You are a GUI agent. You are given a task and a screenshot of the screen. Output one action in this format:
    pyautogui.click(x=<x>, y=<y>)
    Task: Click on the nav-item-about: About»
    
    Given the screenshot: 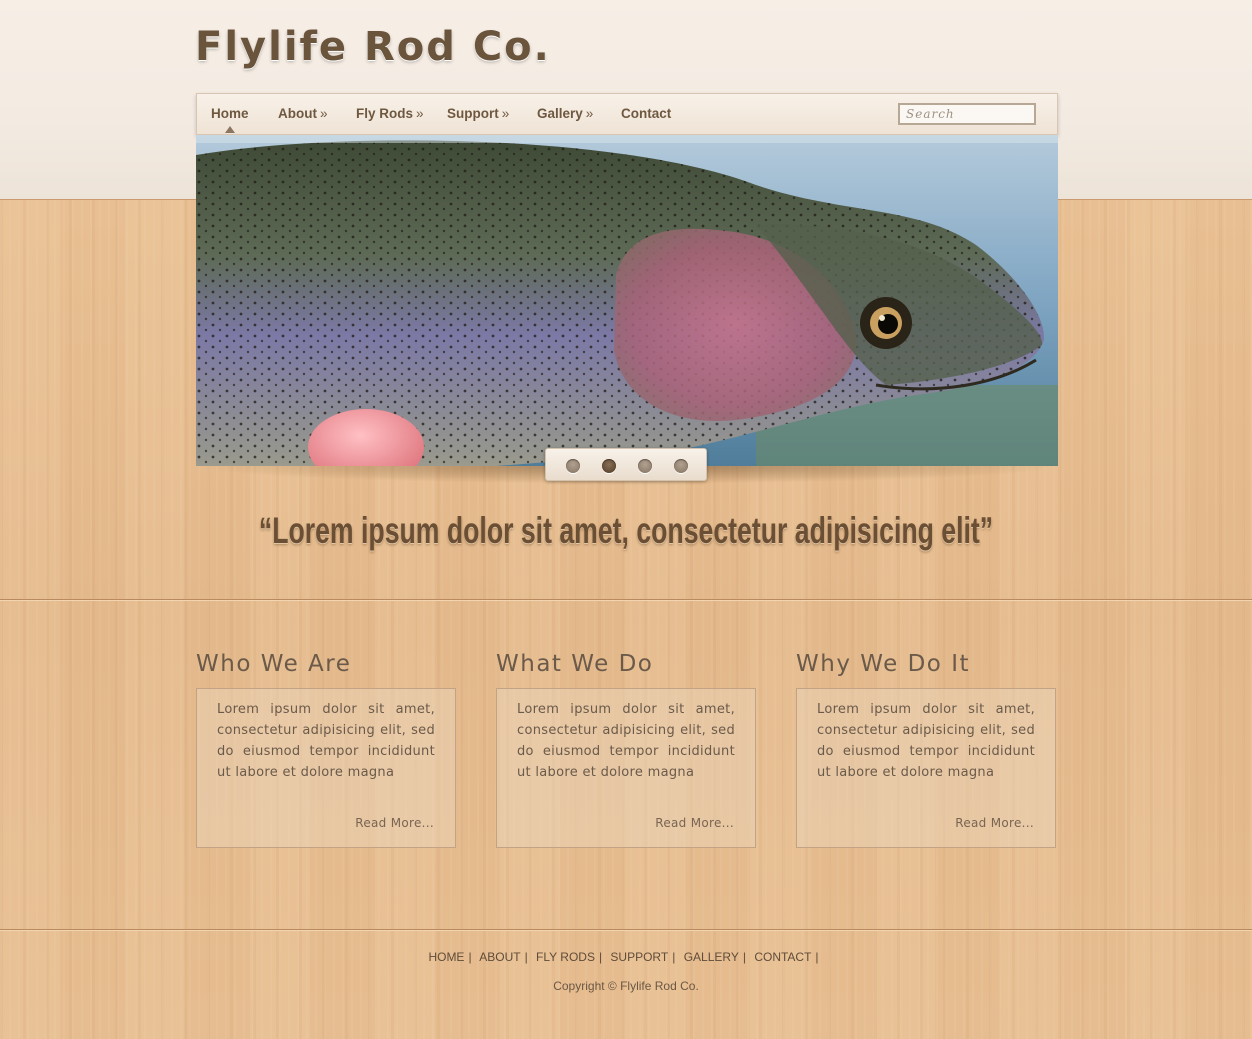 What is the action you would take?
    pyautogui.click(x=303, y=113)
    